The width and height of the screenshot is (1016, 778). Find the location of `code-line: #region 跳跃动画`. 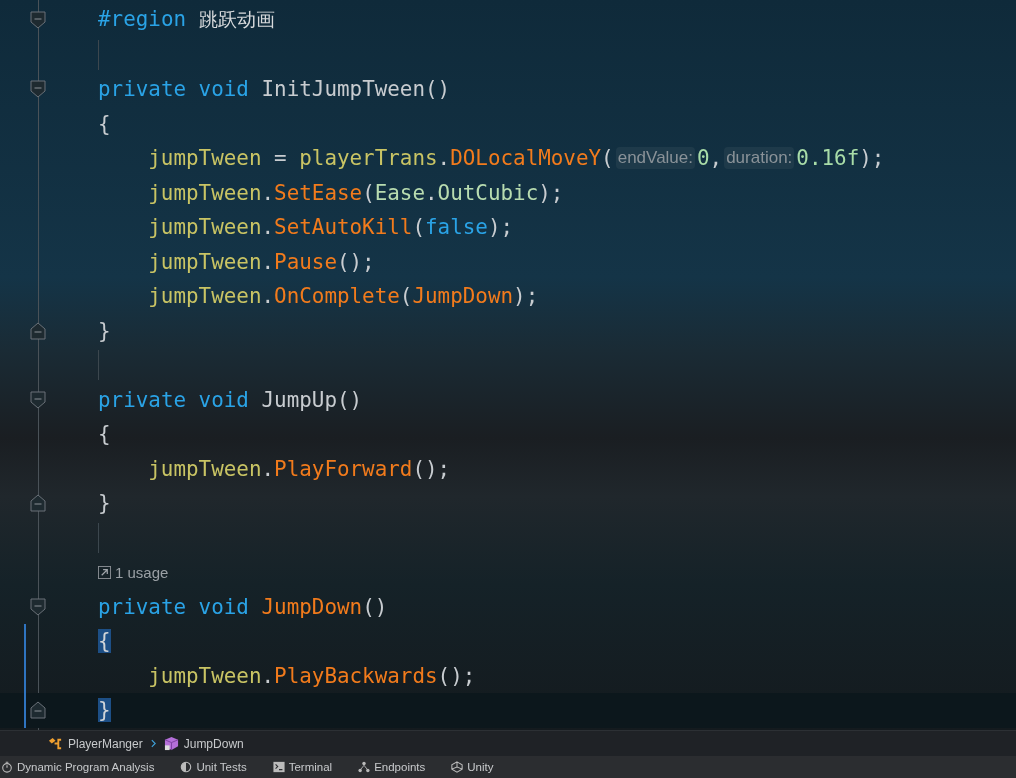

code-line: #region 跳跃动画 is located at coordinates (186, 20).